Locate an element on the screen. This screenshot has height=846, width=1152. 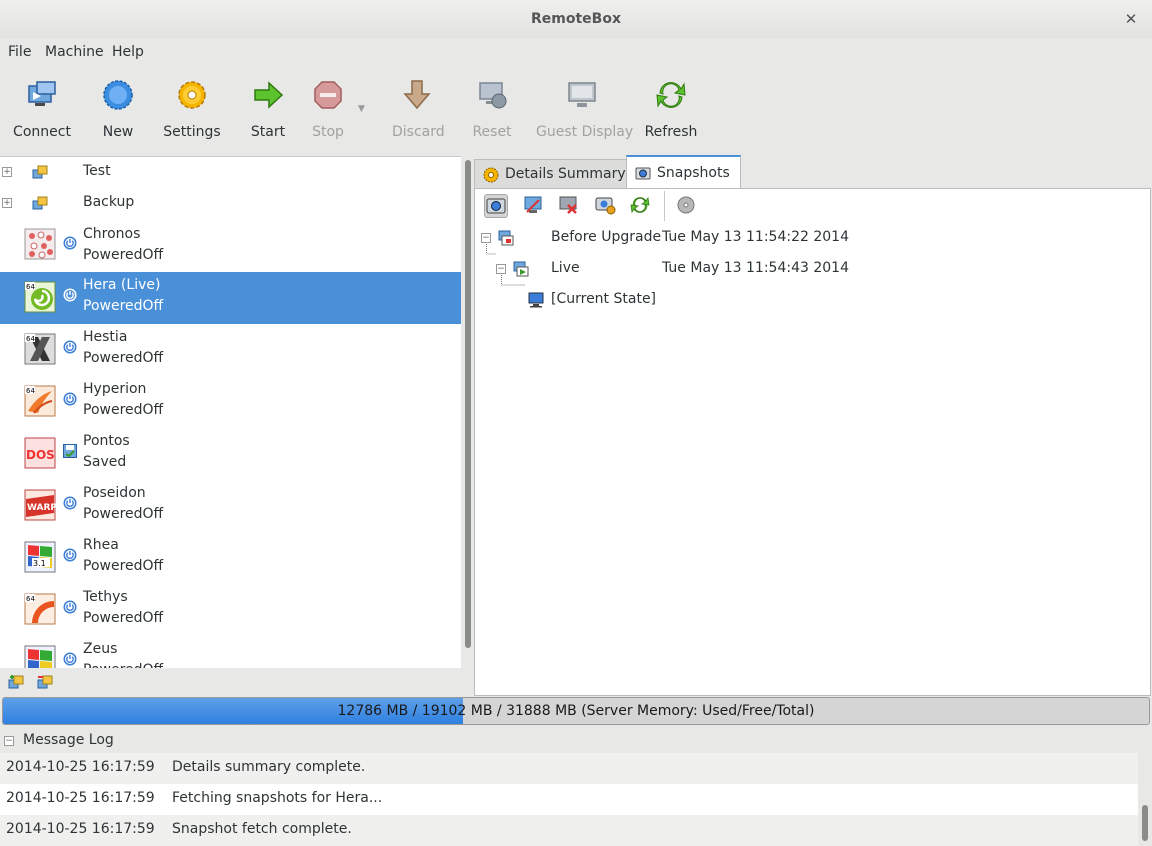
clone-snapshot-button is located at coordinates (687, 206).